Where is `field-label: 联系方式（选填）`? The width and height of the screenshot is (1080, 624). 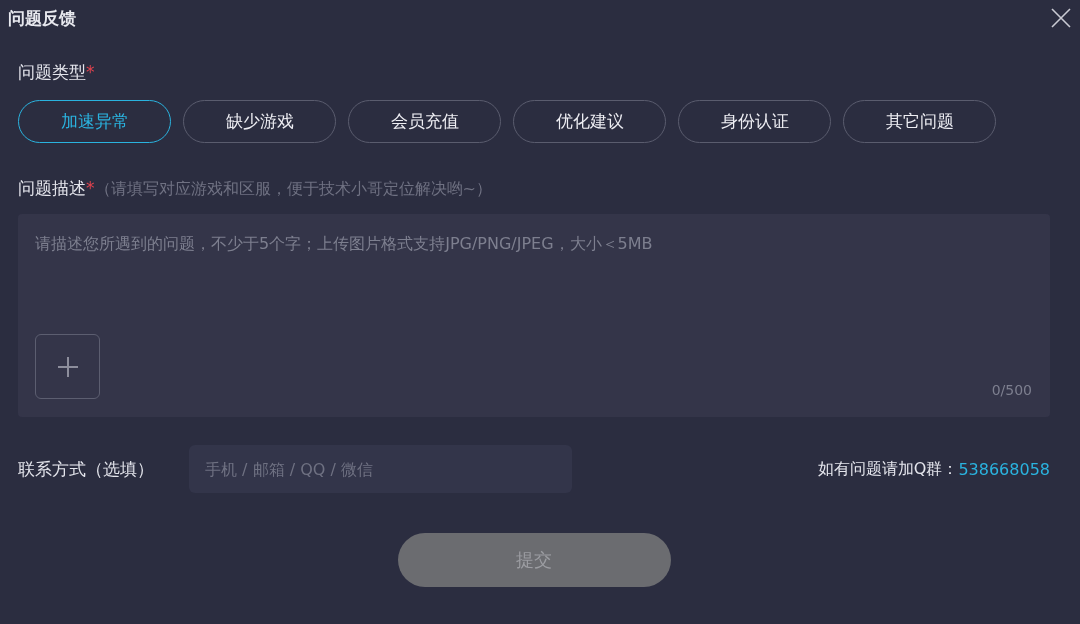 field-label: 联系方式（选填） is located at coordinates (86, 469).